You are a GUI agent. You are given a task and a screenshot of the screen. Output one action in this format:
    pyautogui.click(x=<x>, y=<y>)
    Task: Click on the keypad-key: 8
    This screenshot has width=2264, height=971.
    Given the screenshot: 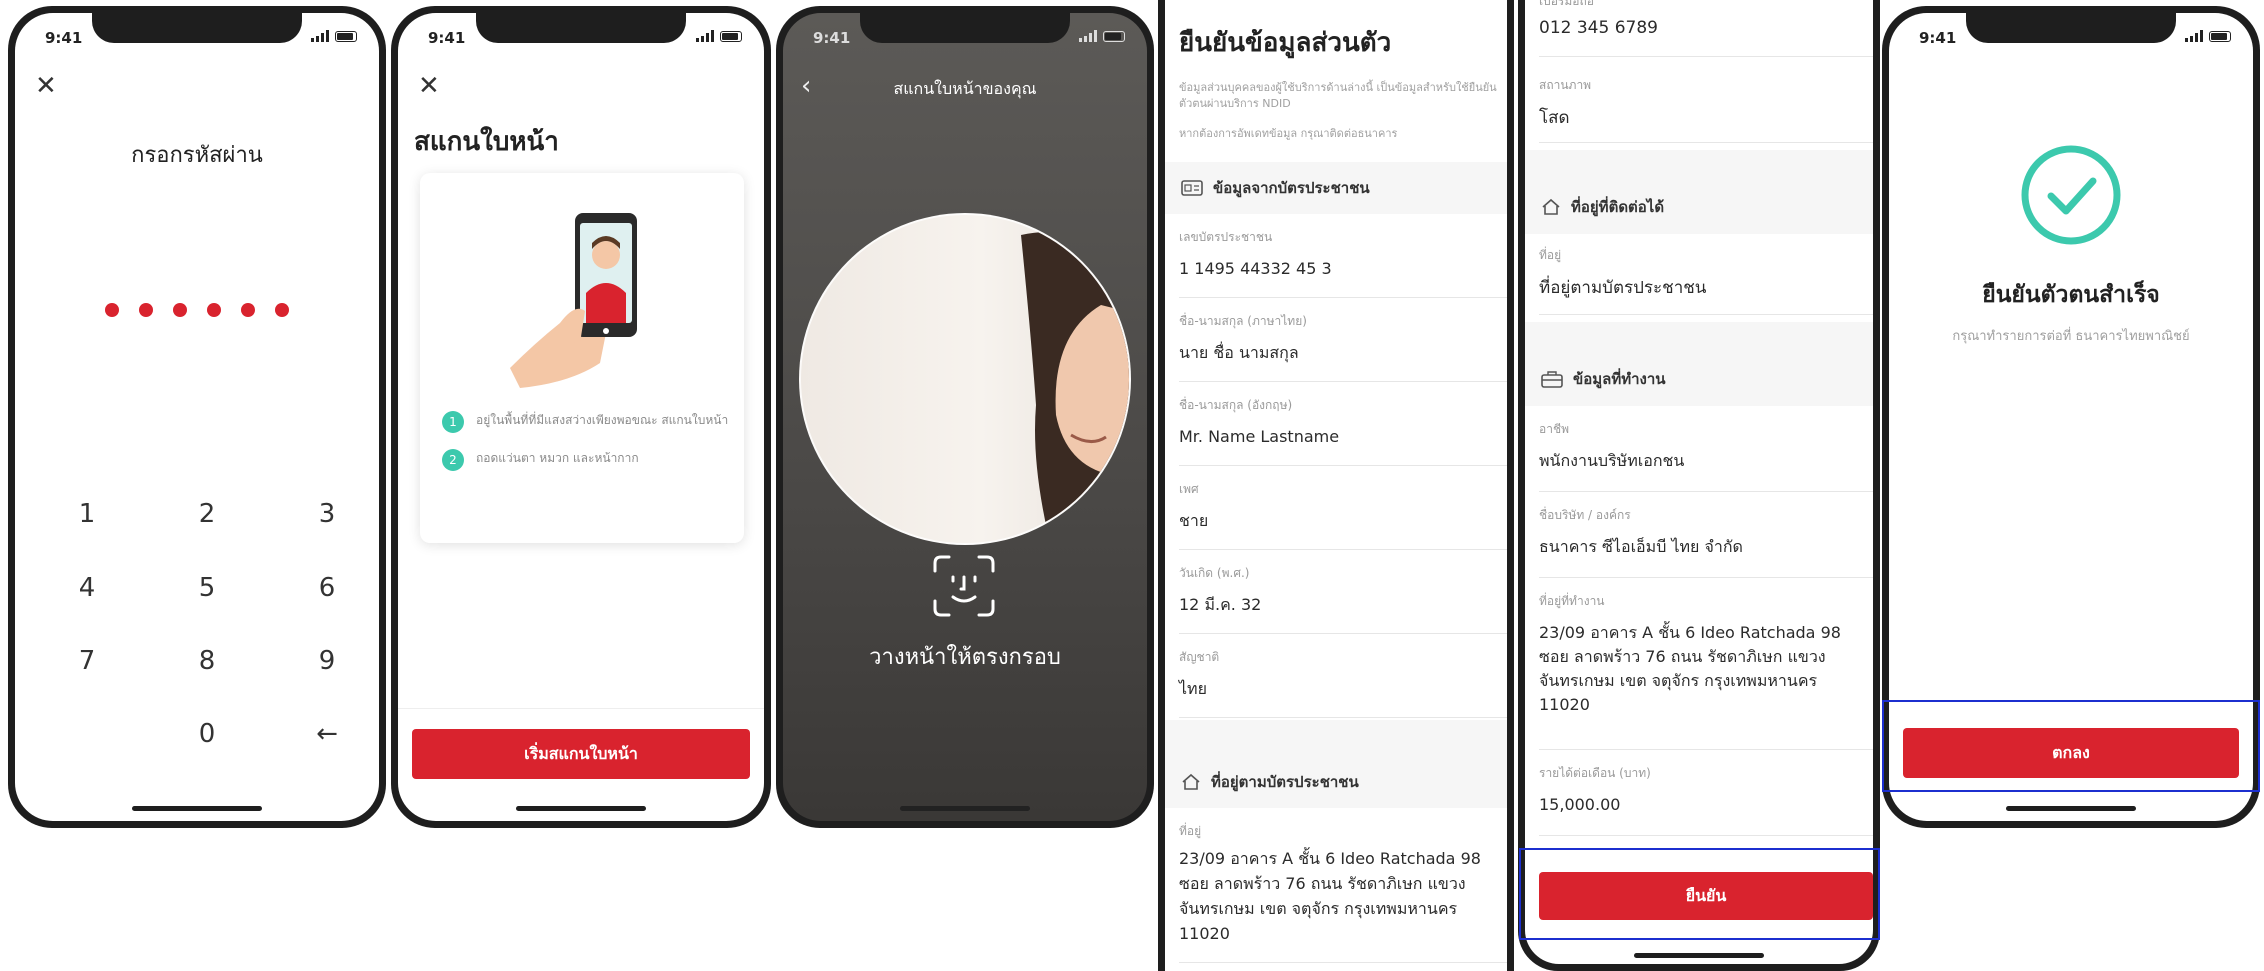 What is the action you would take?
    pyautogui.click(x=207, y=661)
    